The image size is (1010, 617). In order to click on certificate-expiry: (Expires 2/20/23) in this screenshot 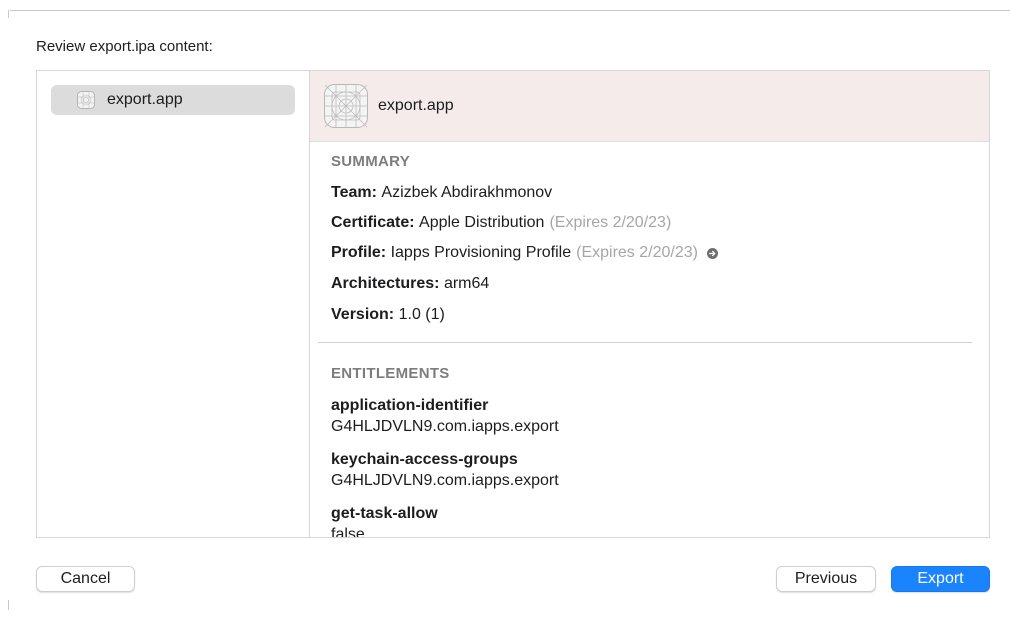, I will do `click(610, 222)`.